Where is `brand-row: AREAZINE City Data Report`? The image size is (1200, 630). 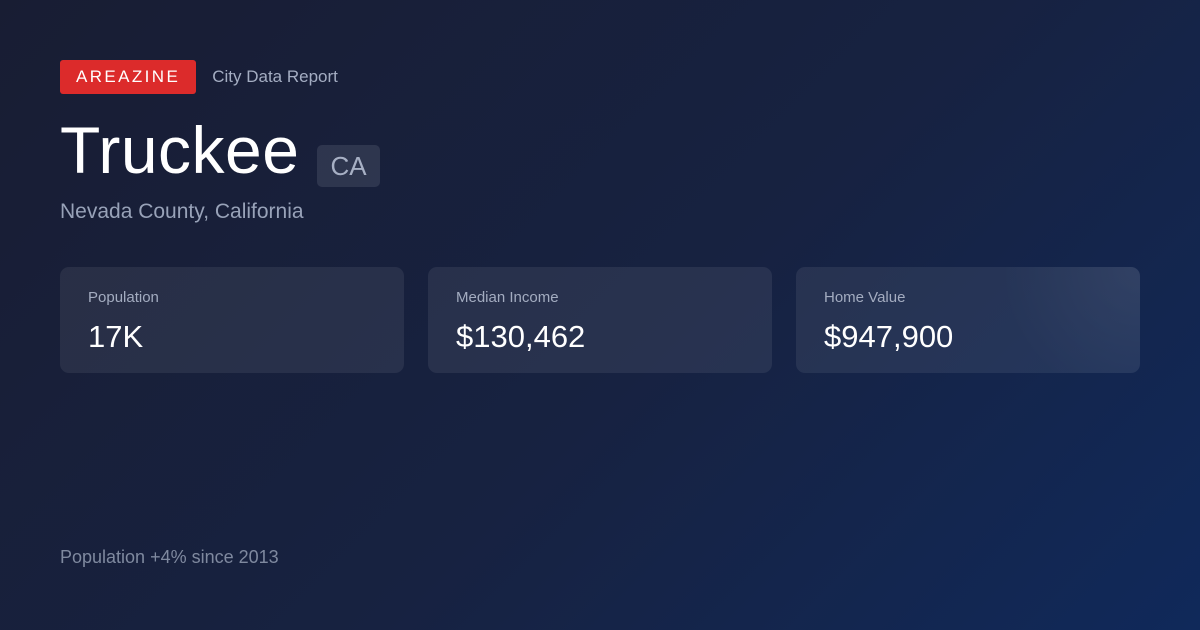
brand-row: AREAZINE City Data Report is located at coordinates (199, 77).